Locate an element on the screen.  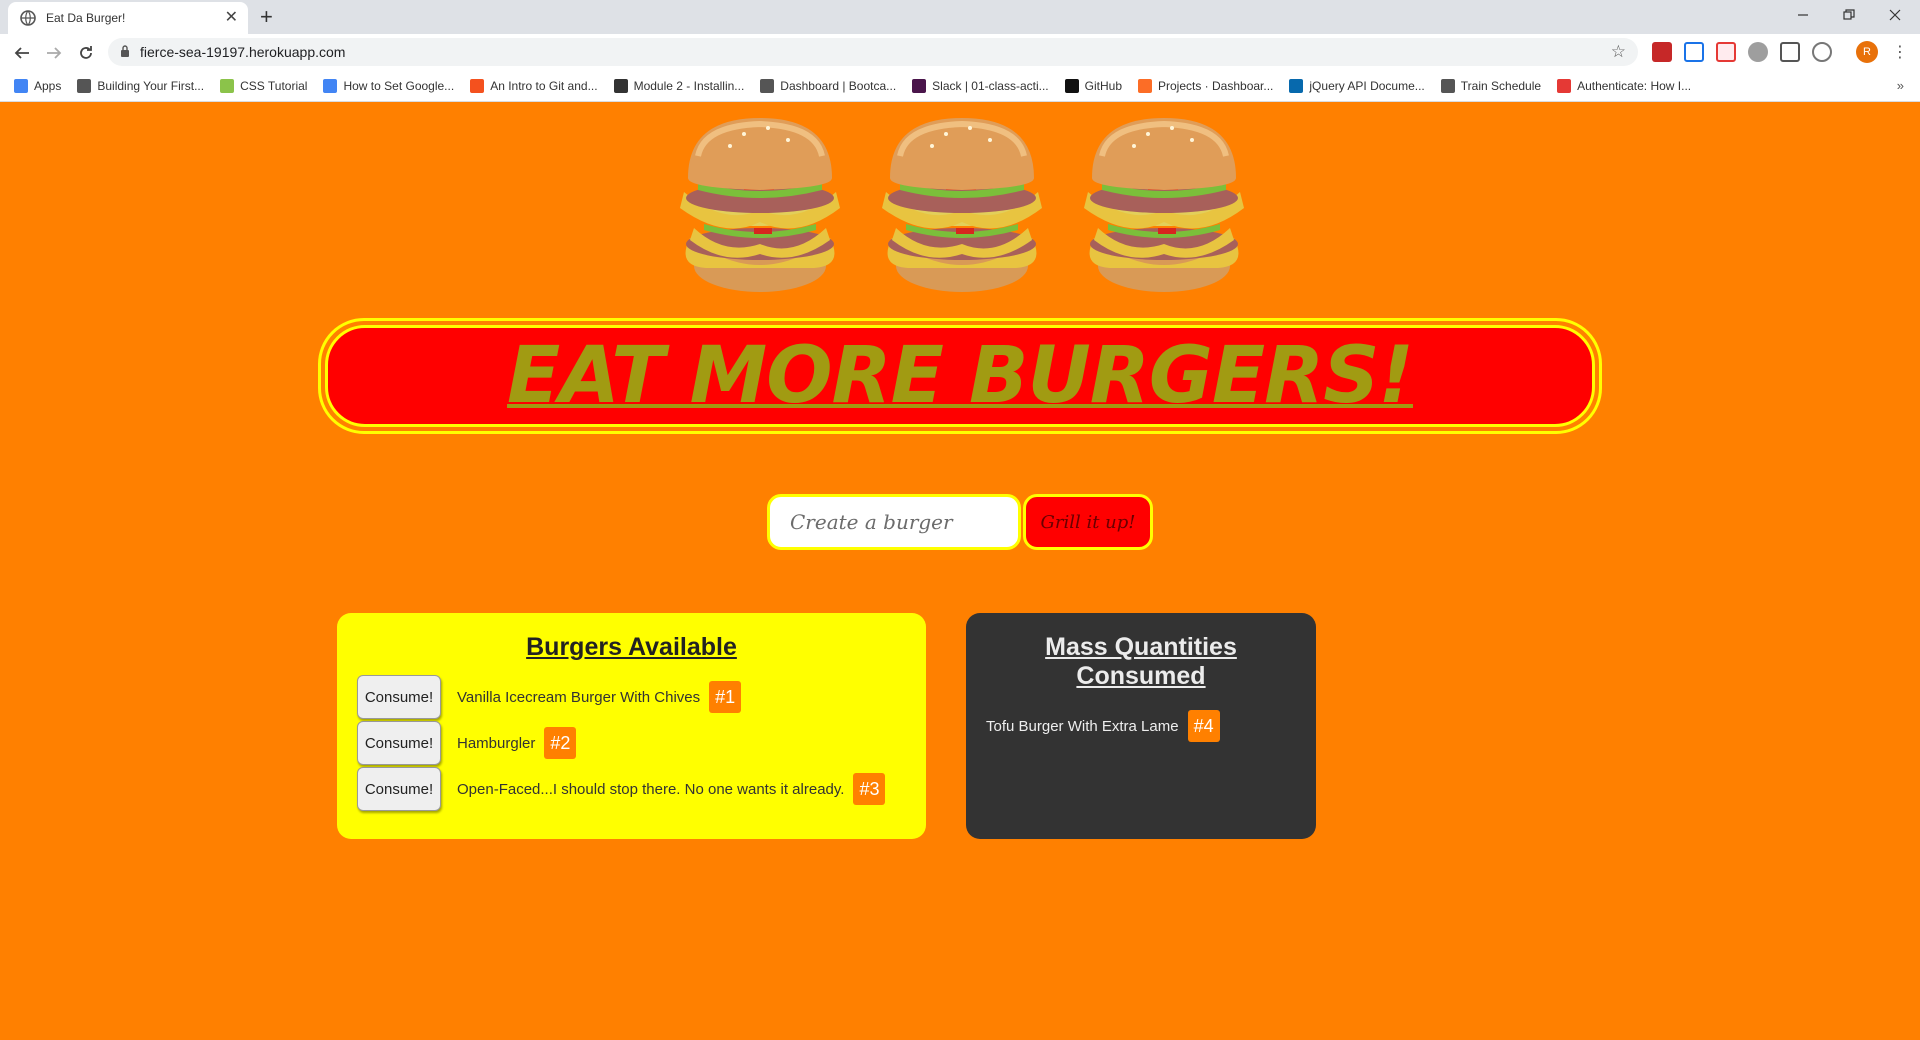
browser-toolbar: fierce-sea-19197.herokuapp.com ☆ R ⋮ is located at coordinates (960, 52).